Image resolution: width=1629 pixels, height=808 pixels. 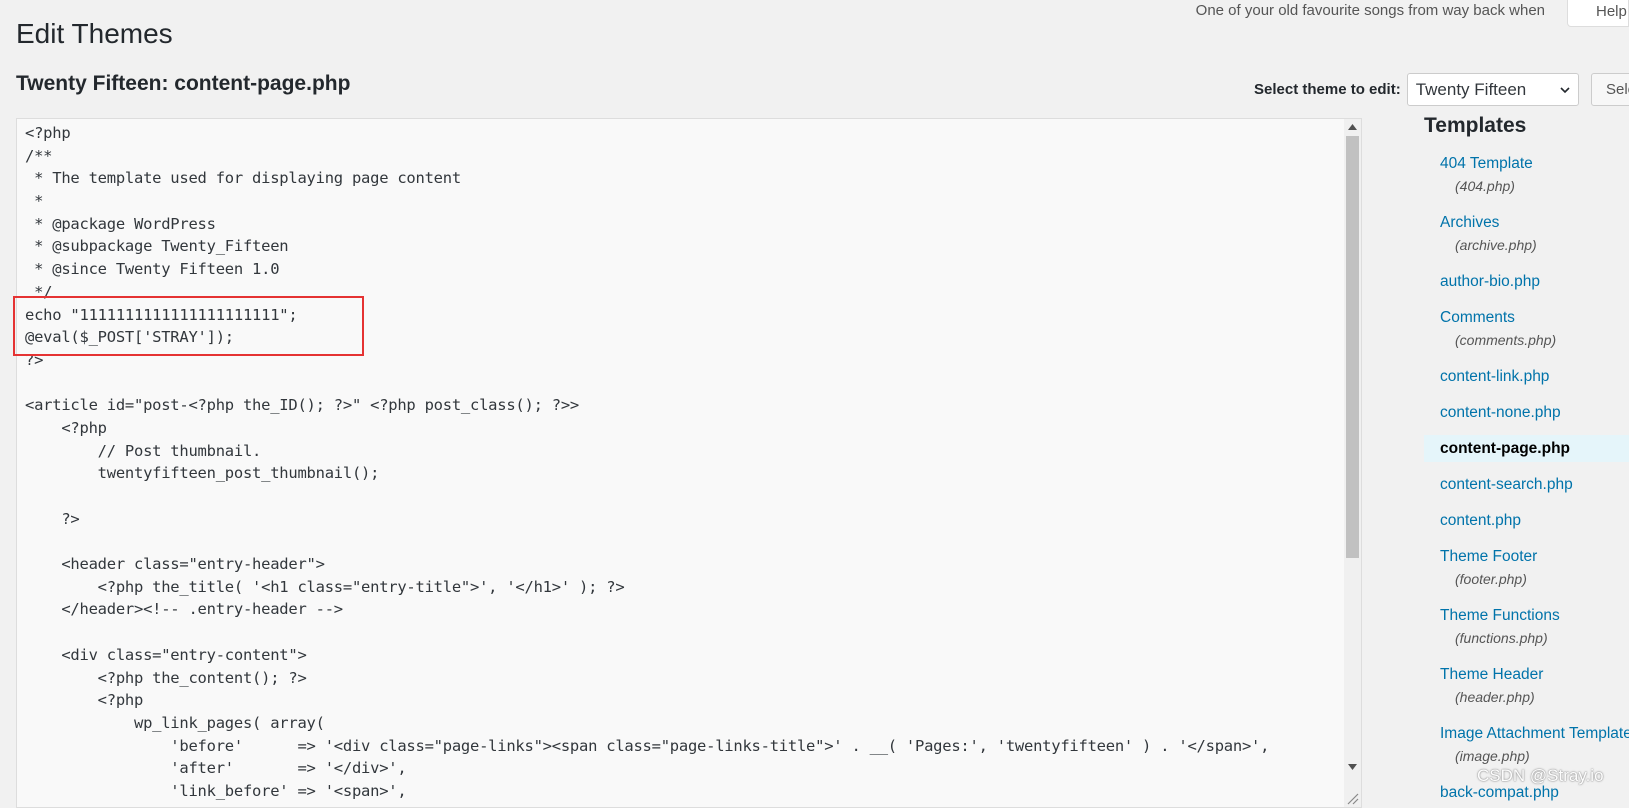 What do you see at coordinates (152, 269) in the screenshot?
I see `code-line: * @since Twenty Fifteen 1.0` at bounding box center [152, 269].